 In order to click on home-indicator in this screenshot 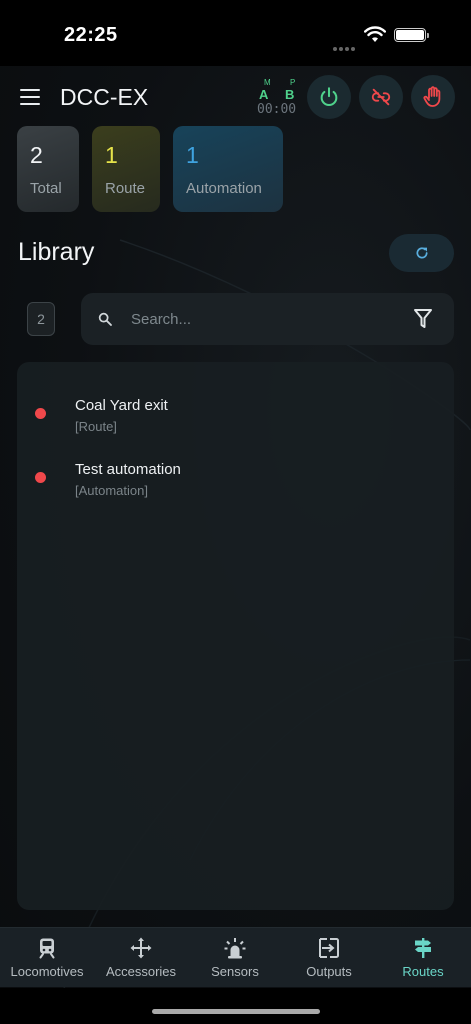, I will do `click(236, 1011)`.